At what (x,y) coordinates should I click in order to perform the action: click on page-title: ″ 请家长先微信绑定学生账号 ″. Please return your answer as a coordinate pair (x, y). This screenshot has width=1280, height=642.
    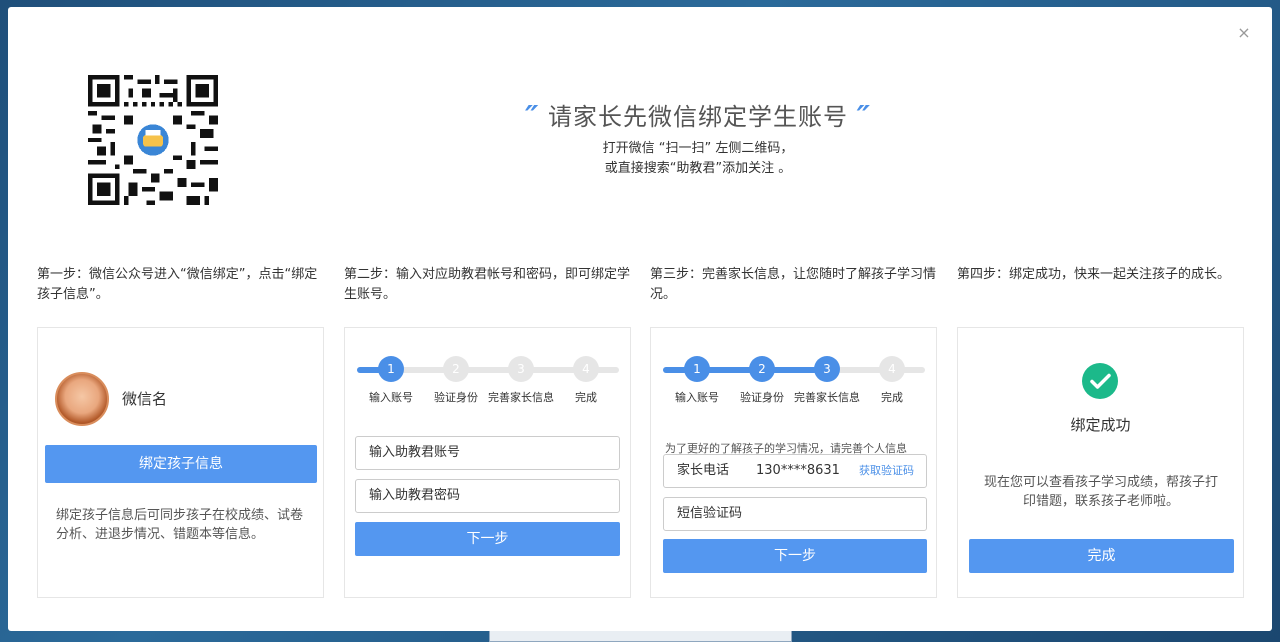
    Looking at the image, I should click on (698, 117).